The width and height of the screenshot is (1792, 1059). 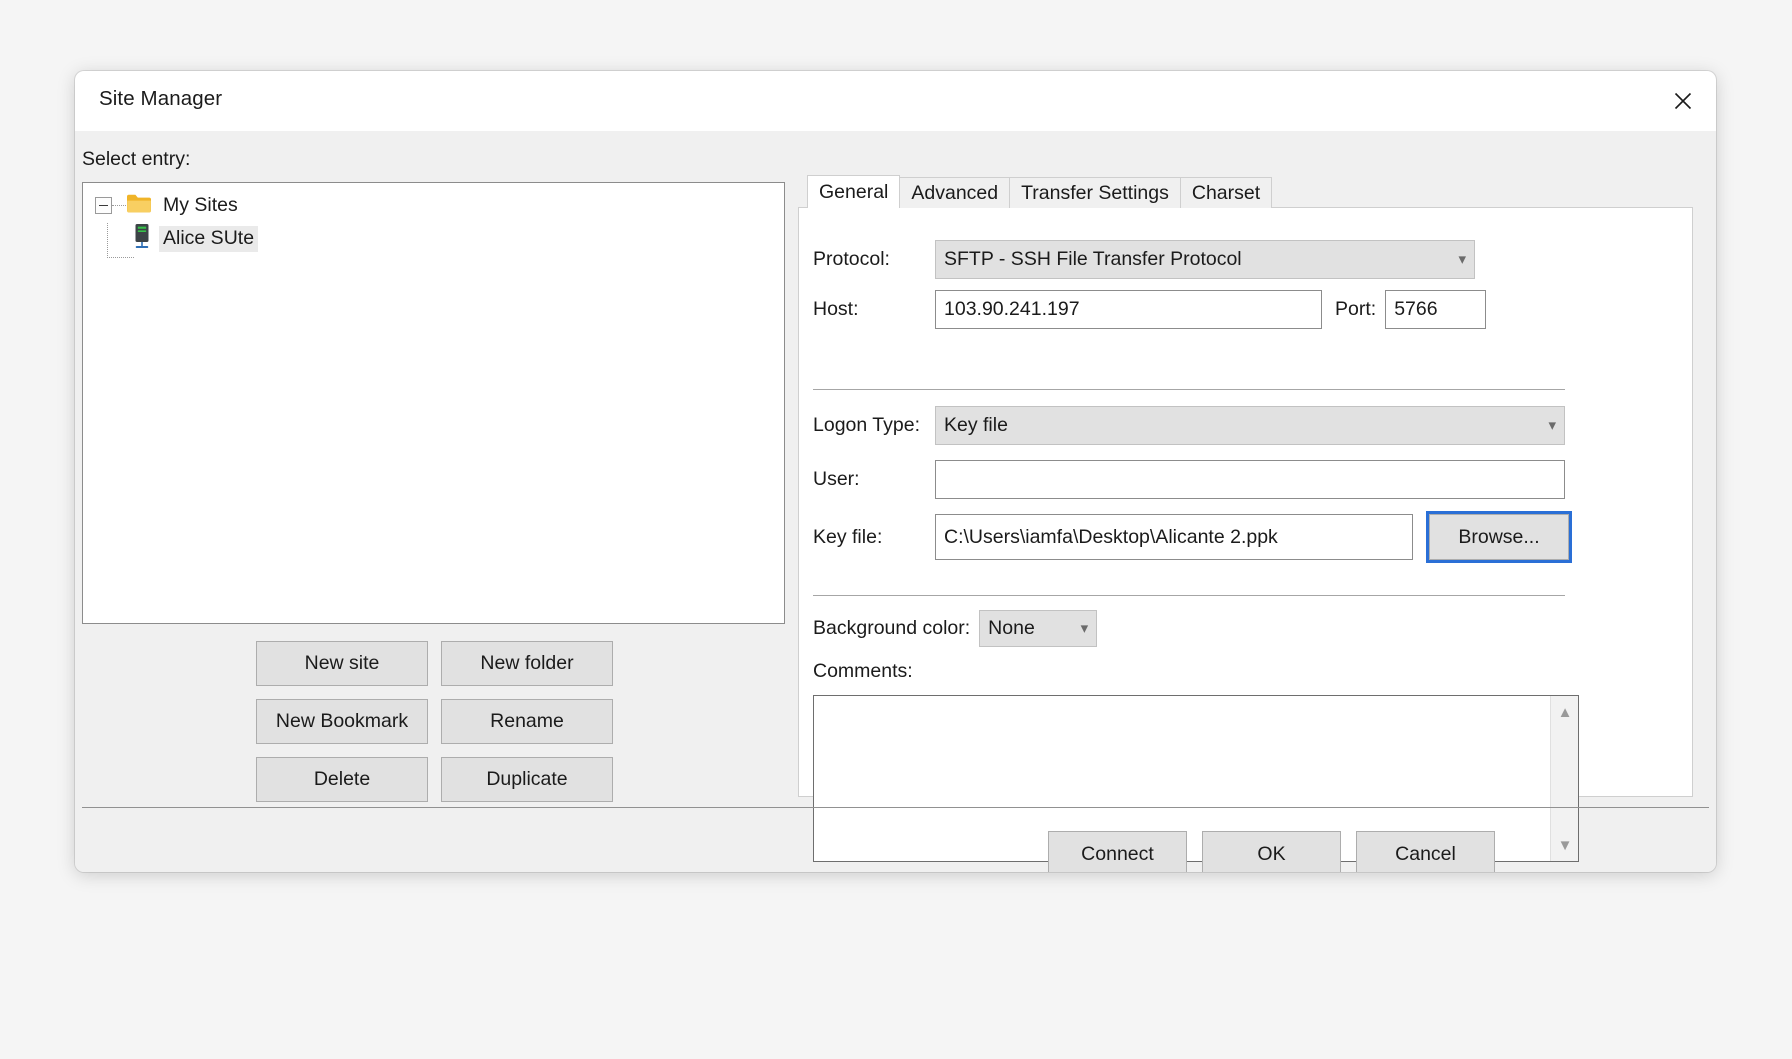 What do you see at coordinates (103, 205) in the screenshot?
I see `collapse-toggle-icon` at bounding box center [103, 205].